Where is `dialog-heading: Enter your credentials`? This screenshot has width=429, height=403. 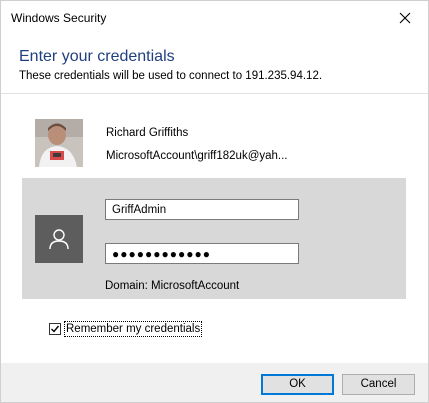 dialog-heading: Enter your credentials is located at coordinates (97, 56).